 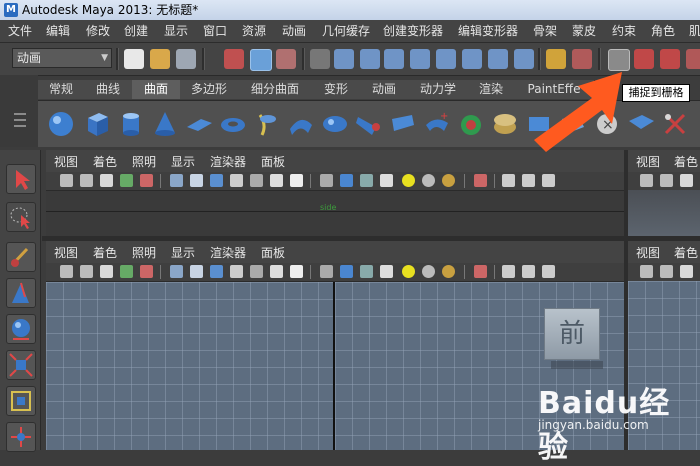 I want to click on loft-icon, so click(x=301, y=124).